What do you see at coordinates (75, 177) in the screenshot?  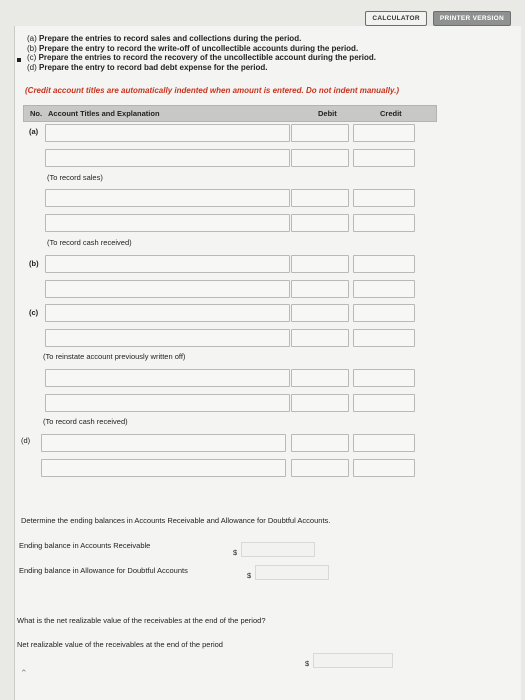 I see `memo-sales: (To record sales)` at bounding box center [75, 177].